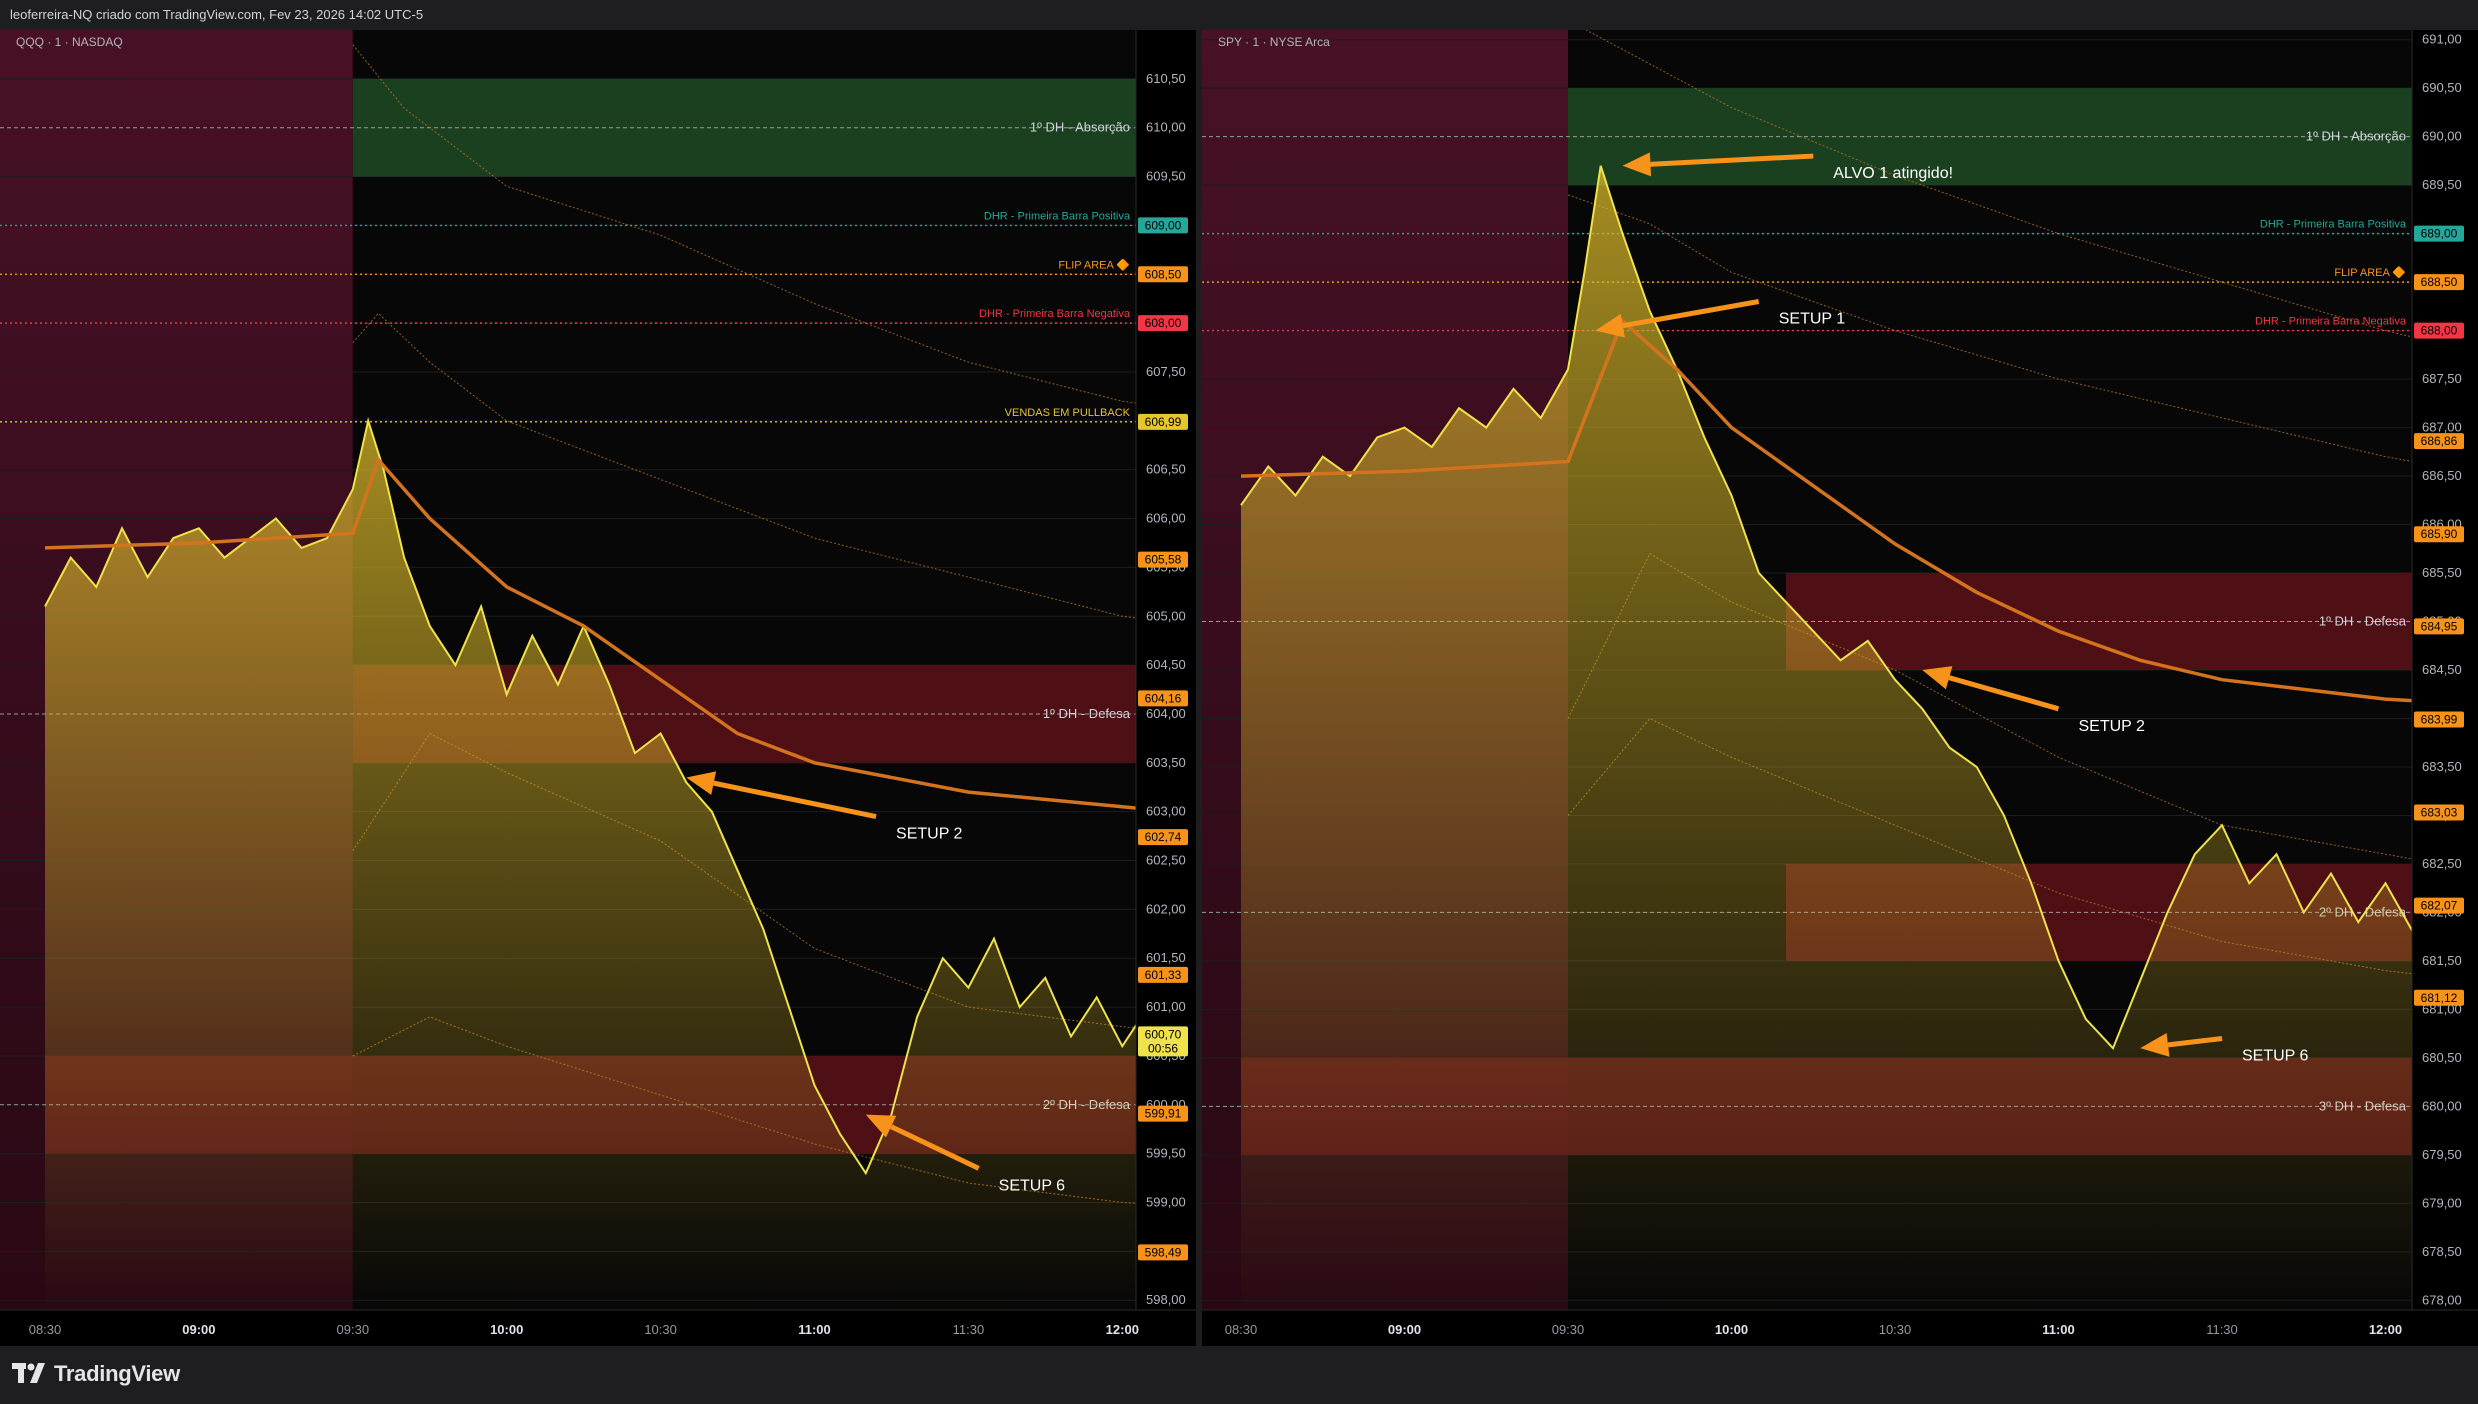  What do you see at coordinates (1163, 1048) in the screenshot?
I see `last-price-countdown: 00:56` at bounding box center [1163, 1048].